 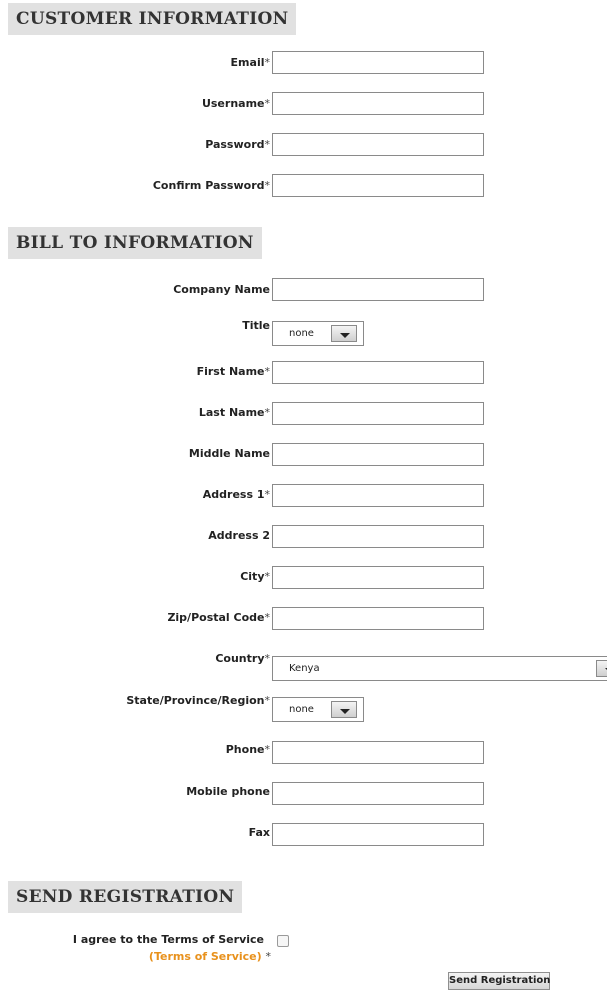 I want to click on city-label: City*, so click(x=255, y=576).